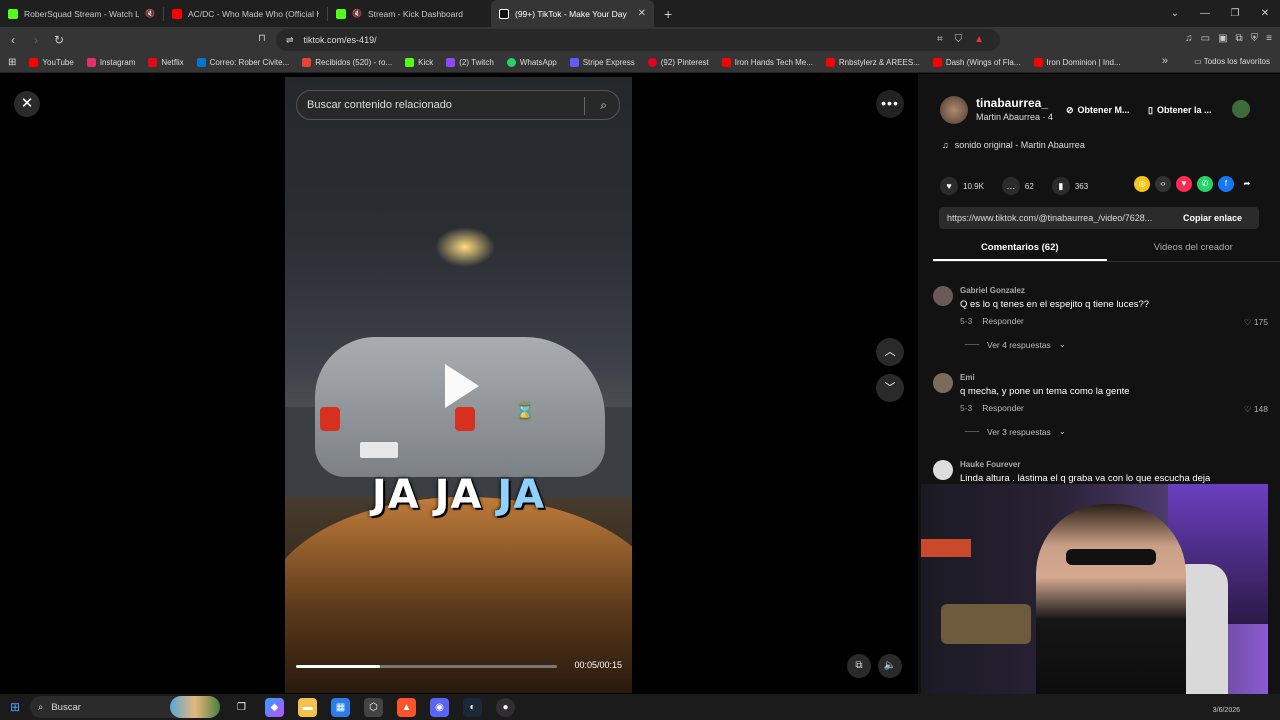 Image resolution: width=1280 pixels, height=720 pixels. Describe the element at coordinates (572, 13) in the screenshot. I see `browser-tab-active: (99+) TikTok - Make Your Day ✕` at that location.